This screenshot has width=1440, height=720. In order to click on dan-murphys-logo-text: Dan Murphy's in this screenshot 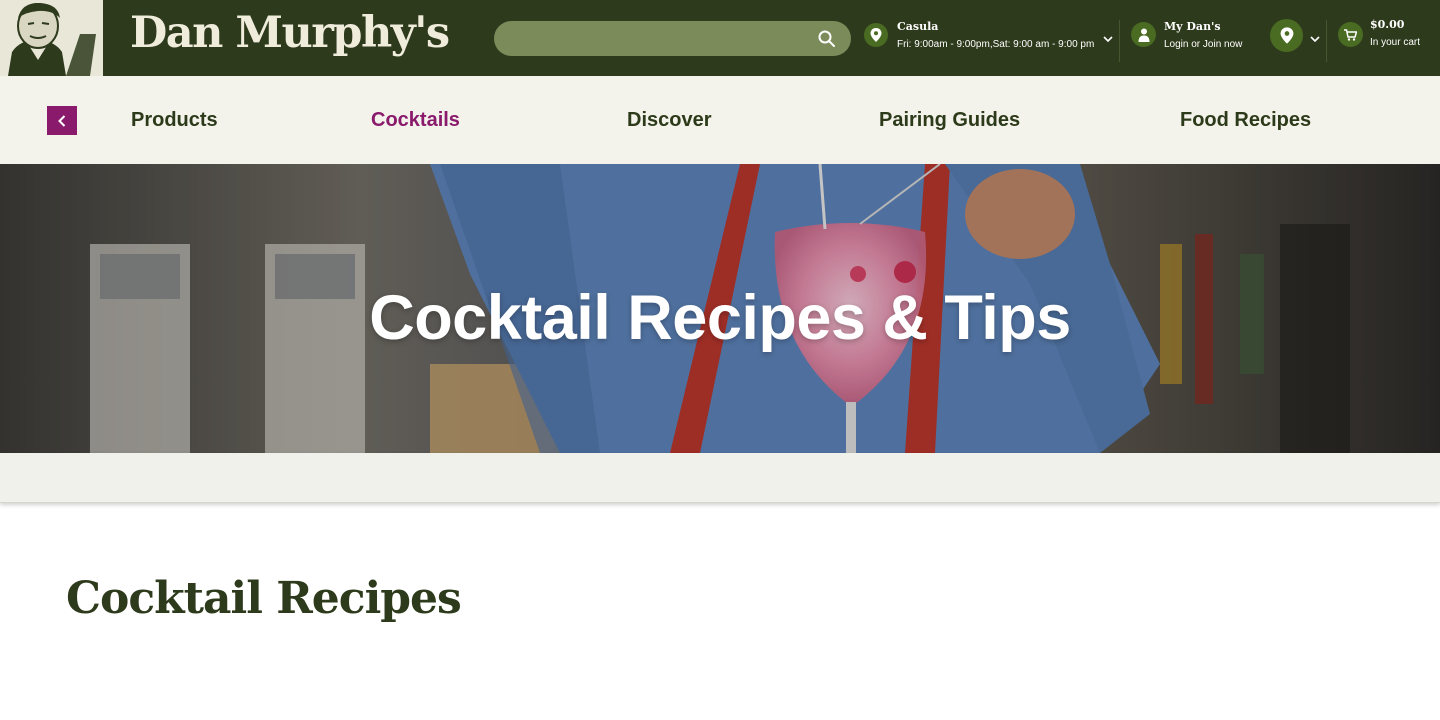, I will do `click(290, 33)`.